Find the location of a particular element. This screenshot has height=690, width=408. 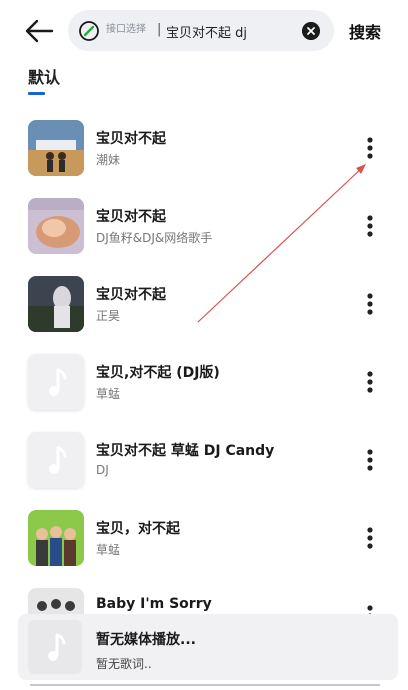

player-cover is located at coordinates (55, 647).